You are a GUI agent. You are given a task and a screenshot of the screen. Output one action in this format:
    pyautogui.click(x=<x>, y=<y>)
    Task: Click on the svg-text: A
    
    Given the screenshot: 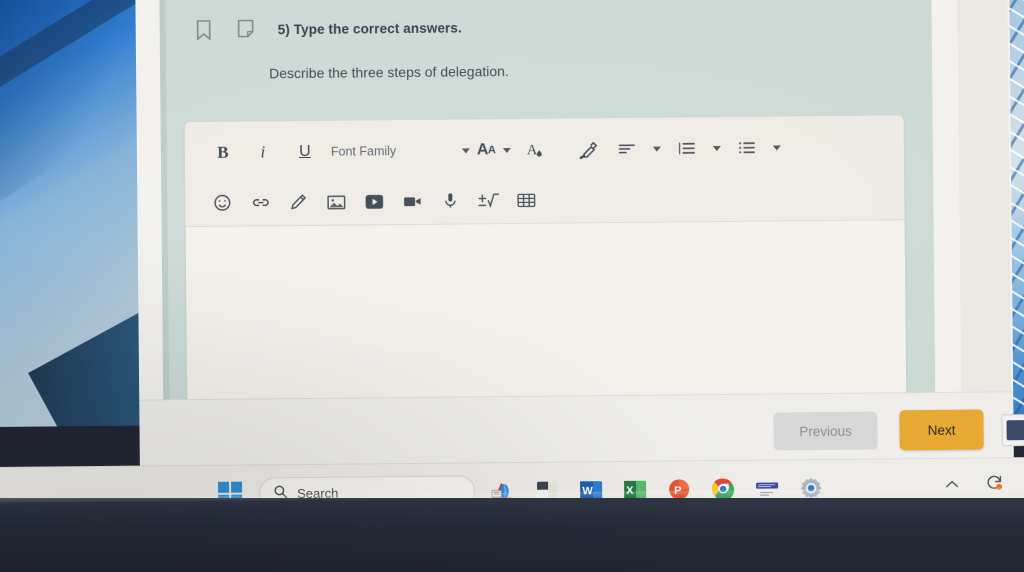 What is the action you would take?
    pyautogui.click(x=532, y=150)
    